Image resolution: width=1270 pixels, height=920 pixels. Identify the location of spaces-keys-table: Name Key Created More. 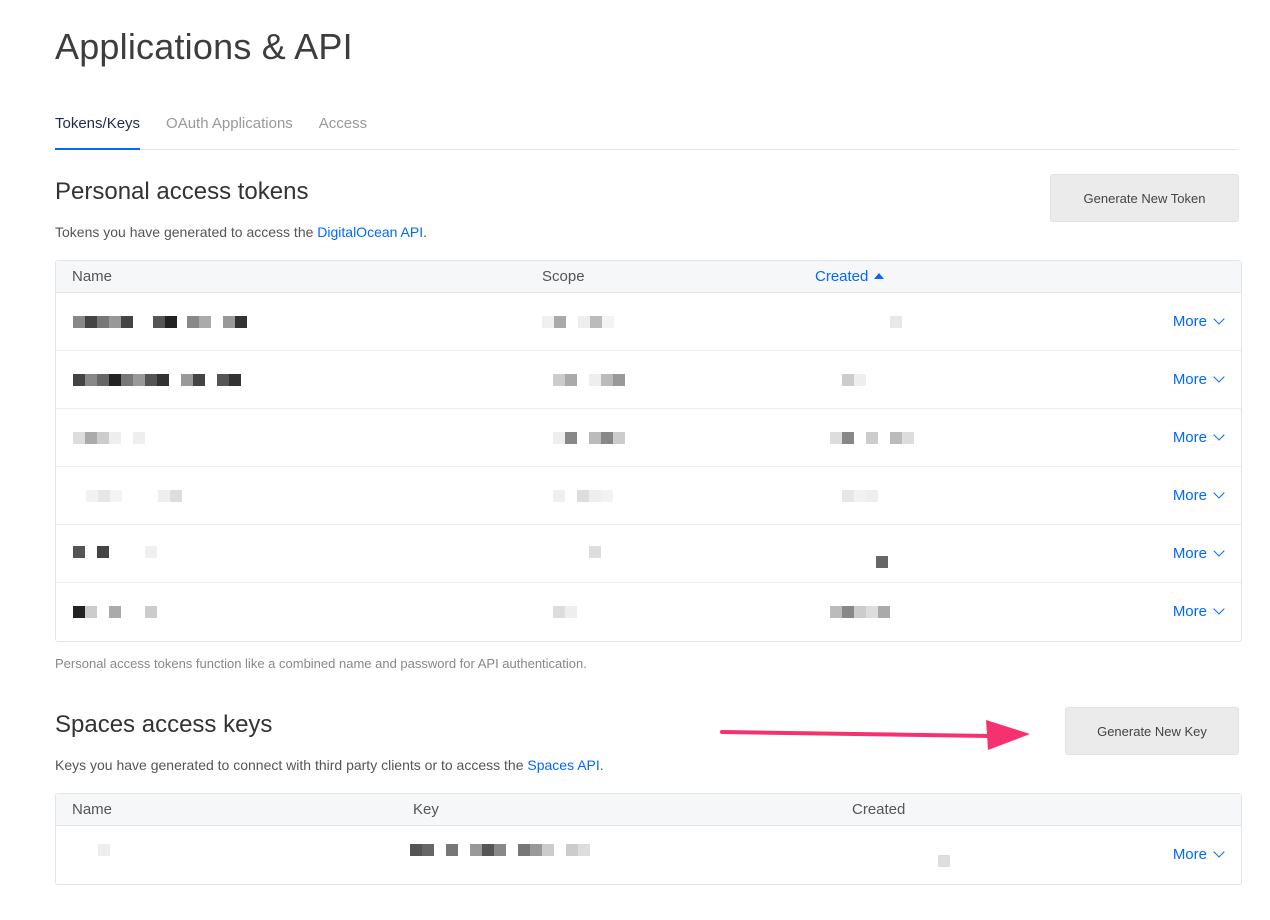
(648, 839).